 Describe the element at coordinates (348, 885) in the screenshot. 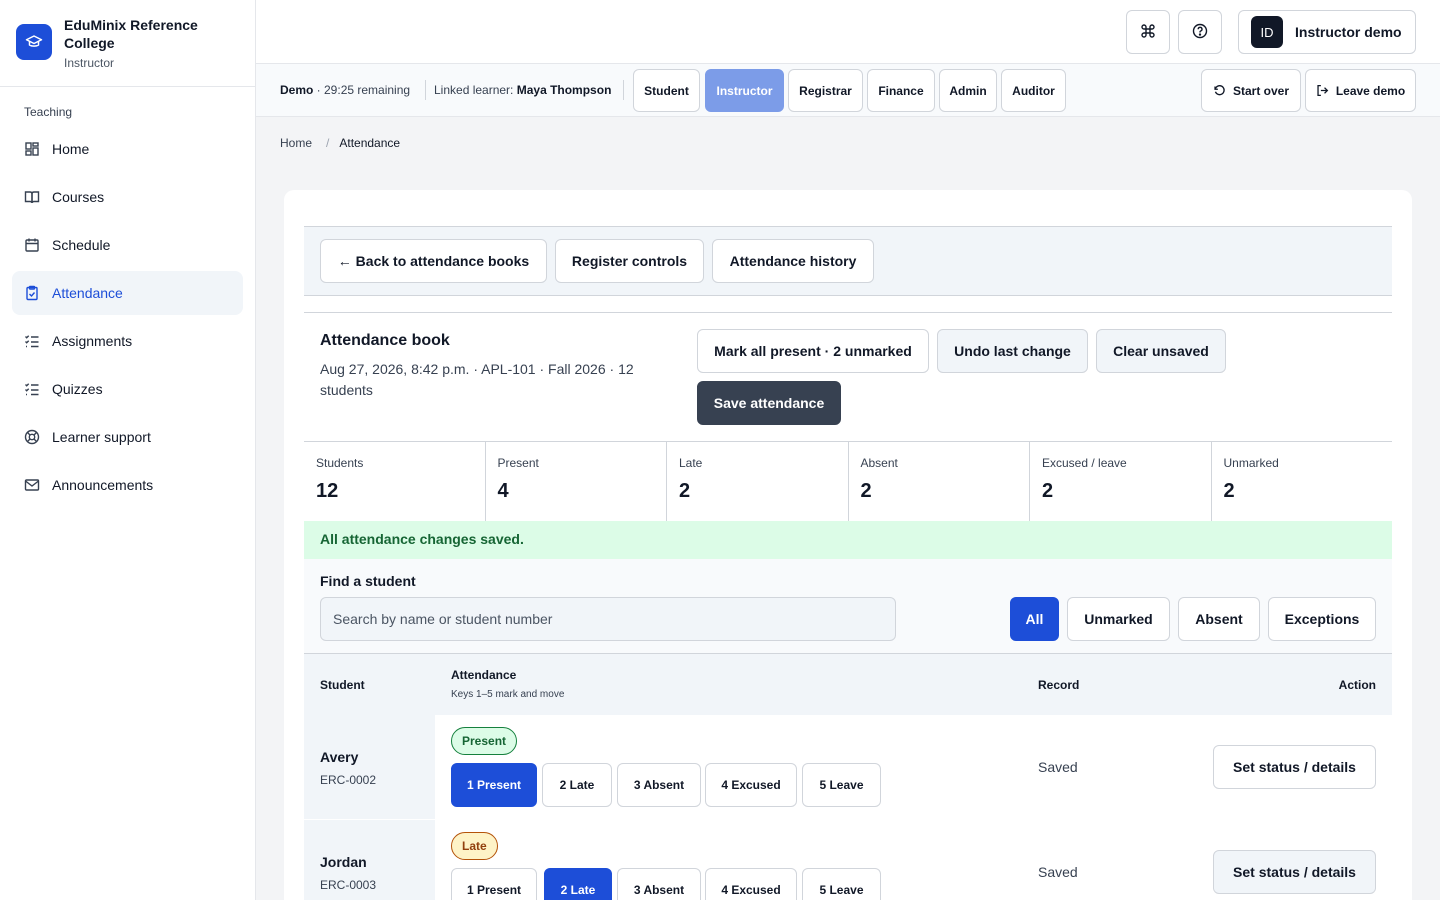

I see `student-number: ERC-0003` at that location.